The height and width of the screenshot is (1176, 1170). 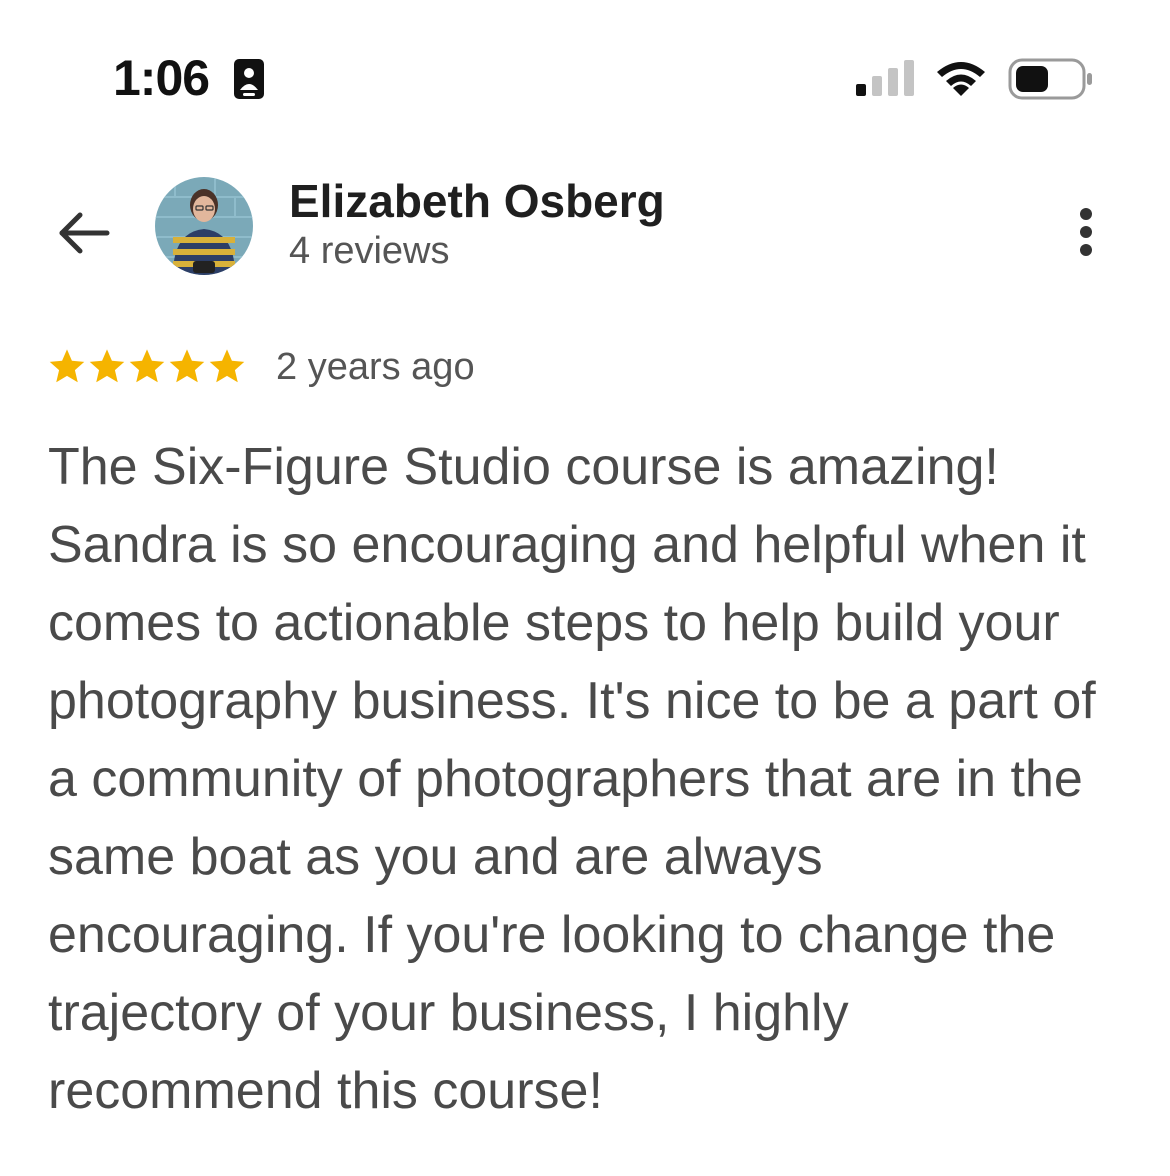 I want to click on status-time: 1:06, so click(x=161, y=78).